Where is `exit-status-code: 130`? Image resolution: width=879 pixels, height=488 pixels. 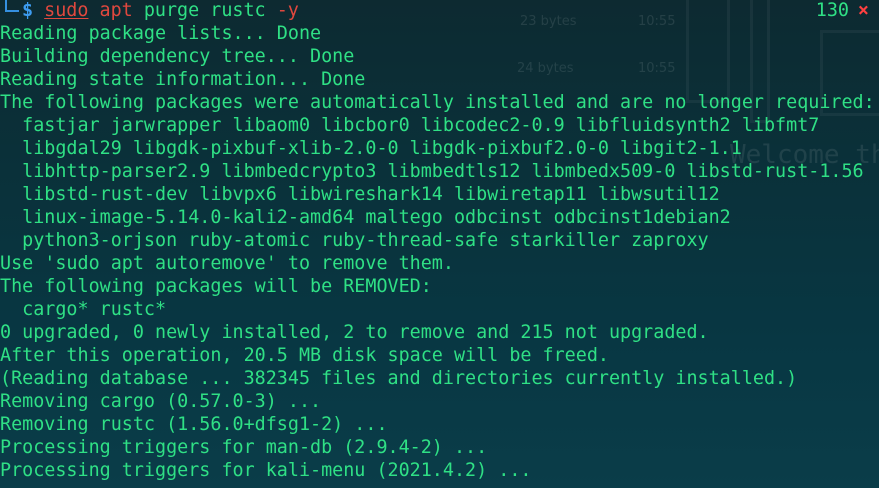 exit-status-code: 130 is located at coordinates (832, 10).